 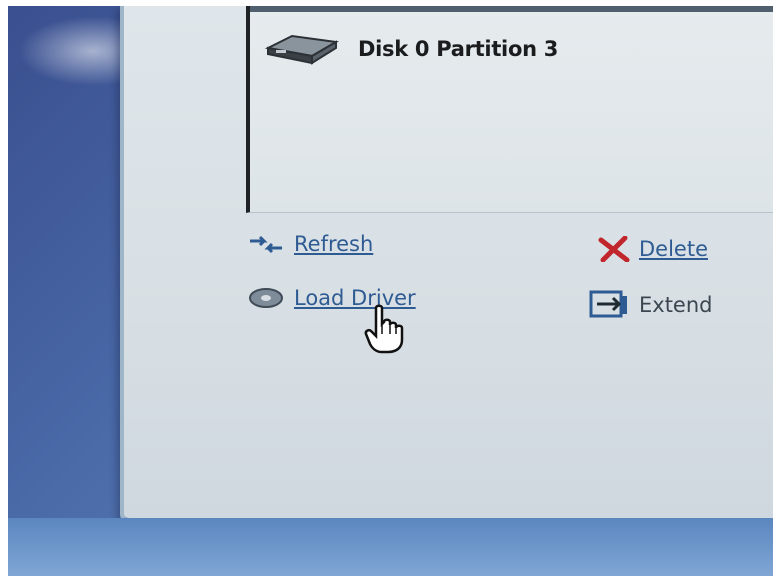 I want to click on delete-link: Delete, so click(x=652, y=249).